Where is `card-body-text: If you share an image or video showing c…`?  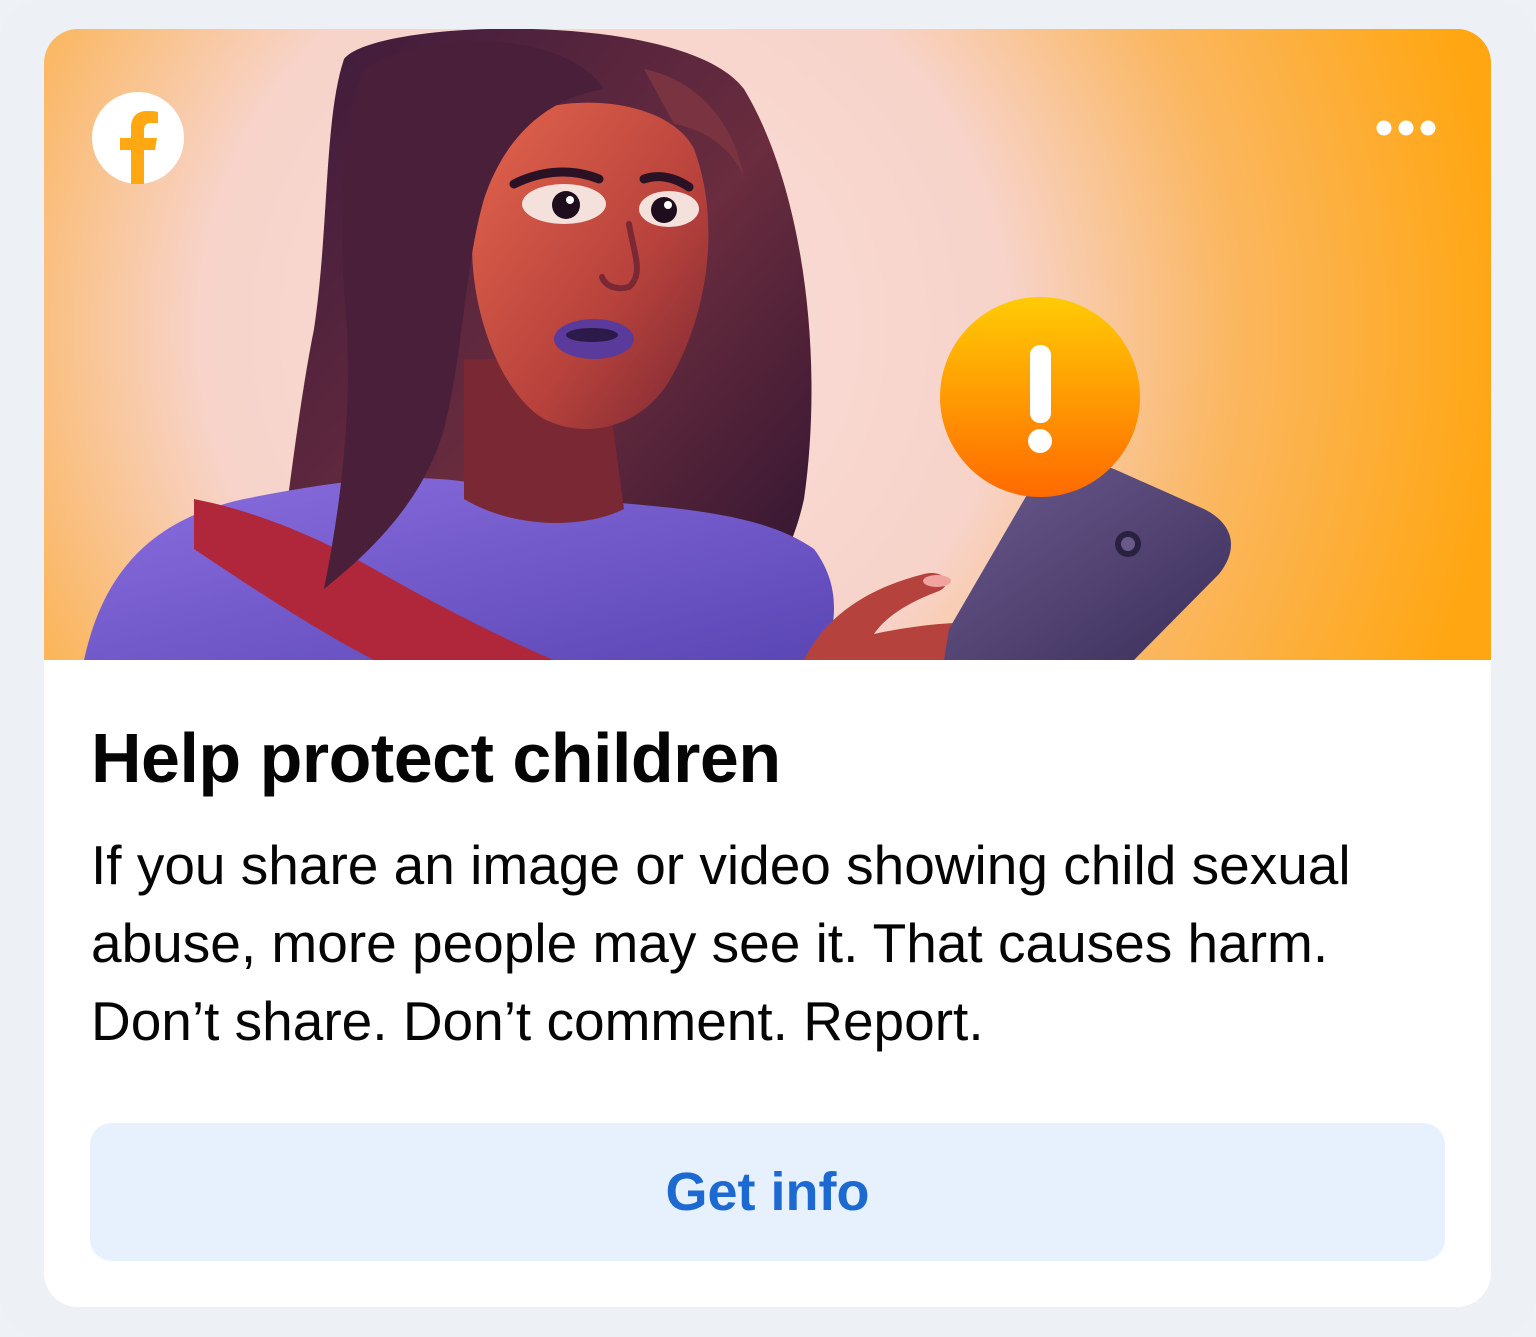 card-body-text: If you share an image or video showing c… is located at coordinates (721, 943).